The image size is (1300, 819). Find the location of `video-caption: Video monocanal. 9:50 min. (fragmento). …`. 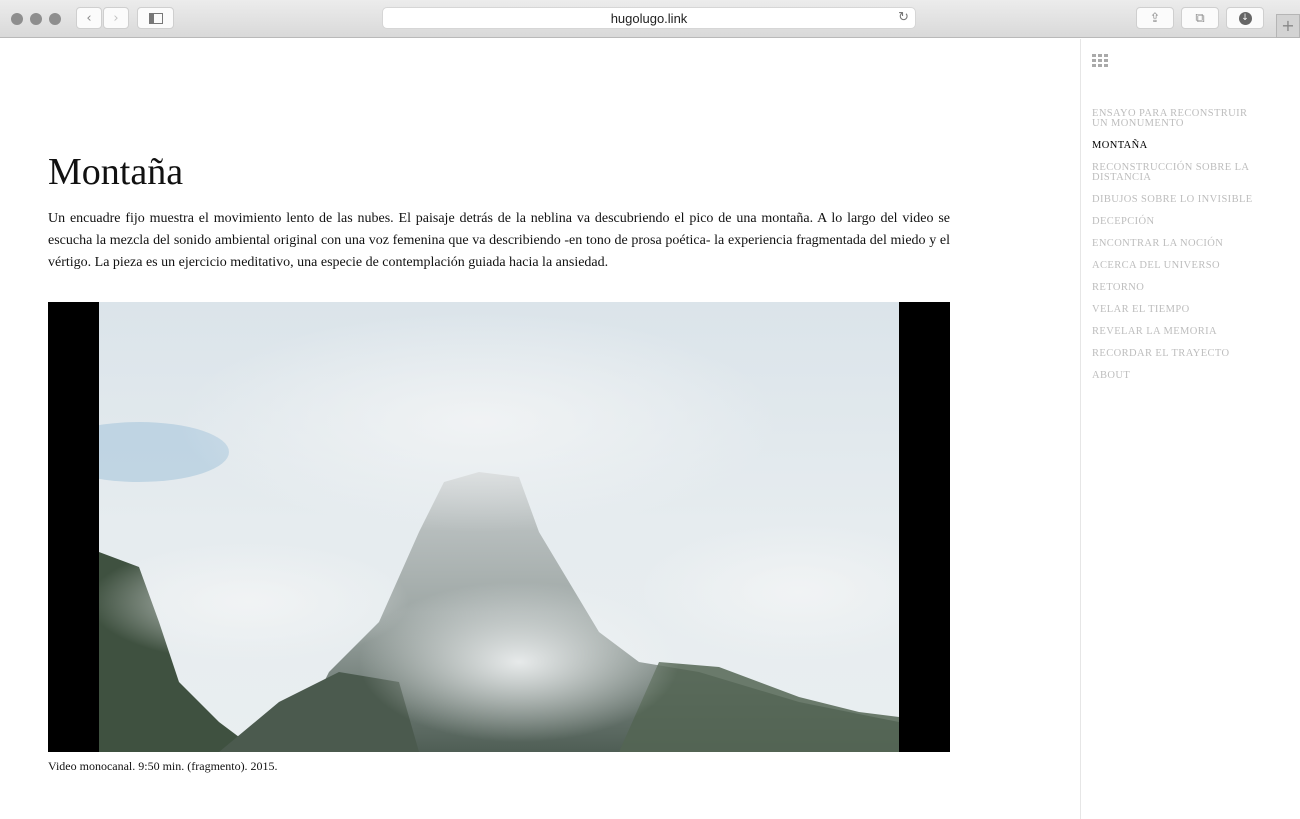

video-caption: Video monocanal. 9:50 min. (fragmento). … is located at coordinates (163, 766).